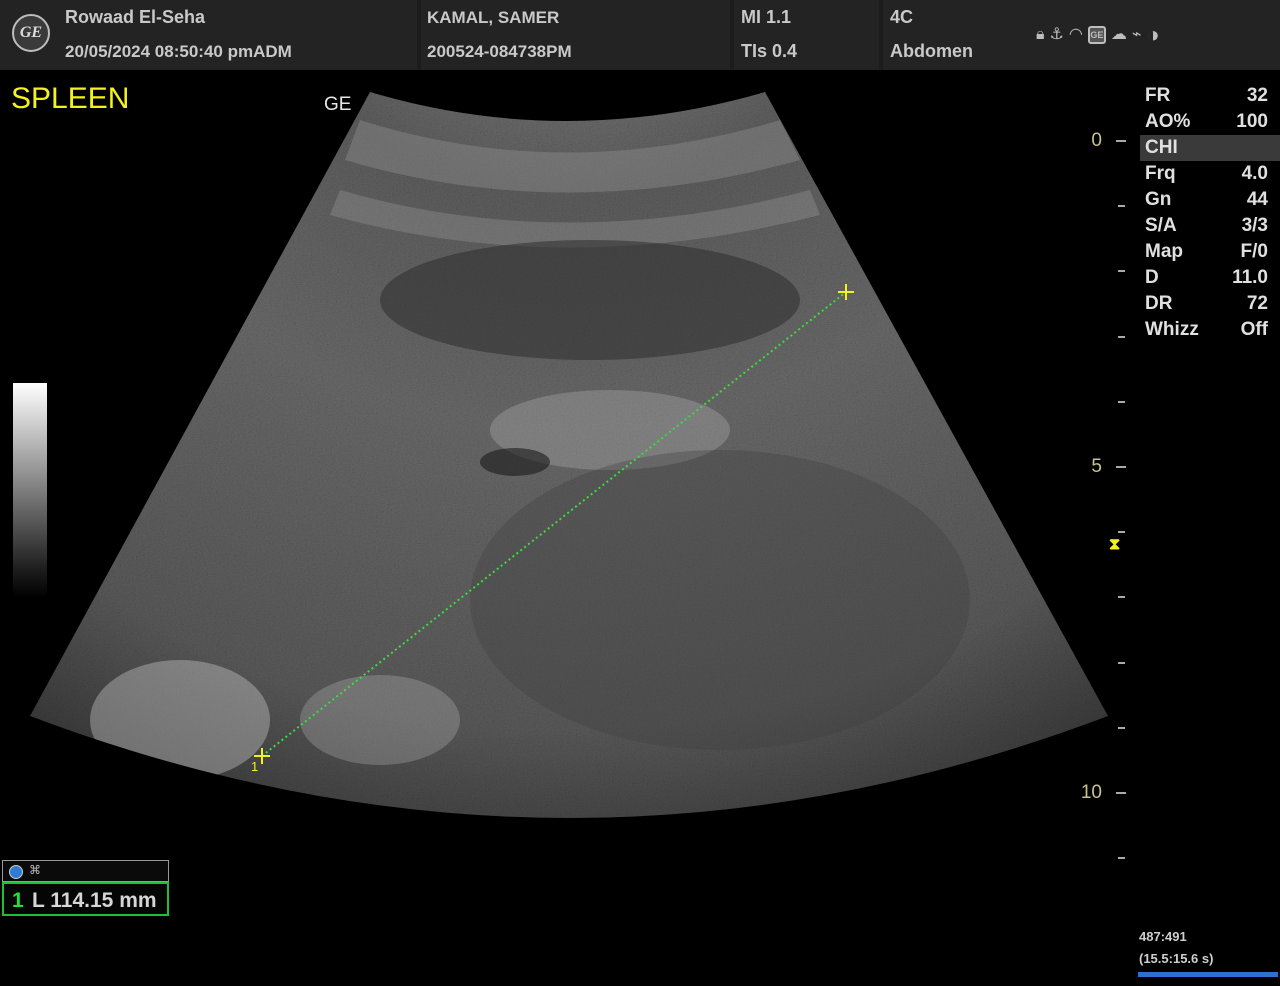 The width and height of the screenshot is (1280, 986). Describe the element at coordinates (1208, 974) in the screenshot. I see `cine-progress-bar` at that location.